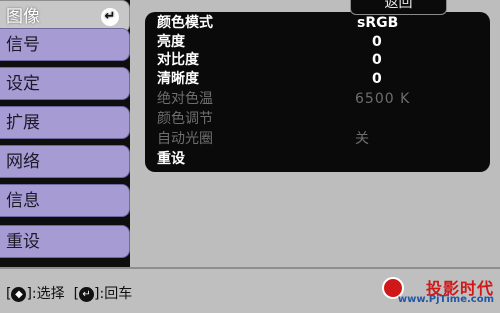  Describe the element at coordinates (438, 291) in the screenshot. I see `watermark-logo: 投影时代 www.PjTime.com` at that location.